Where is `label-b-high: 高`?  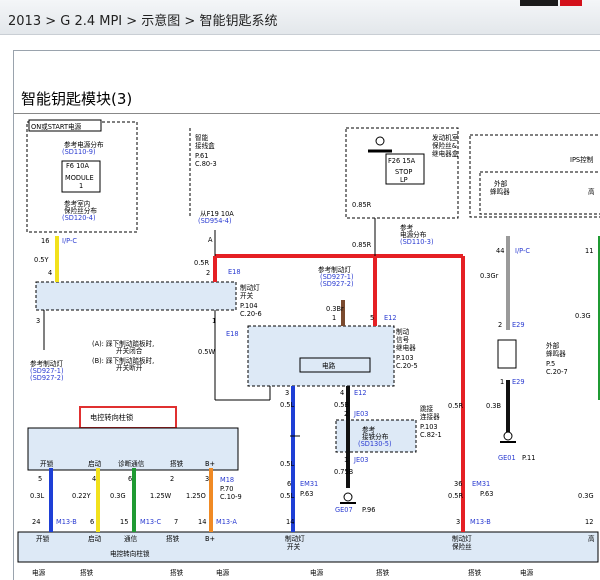
label-b-high: 高 is located at coordinates (591, 538).